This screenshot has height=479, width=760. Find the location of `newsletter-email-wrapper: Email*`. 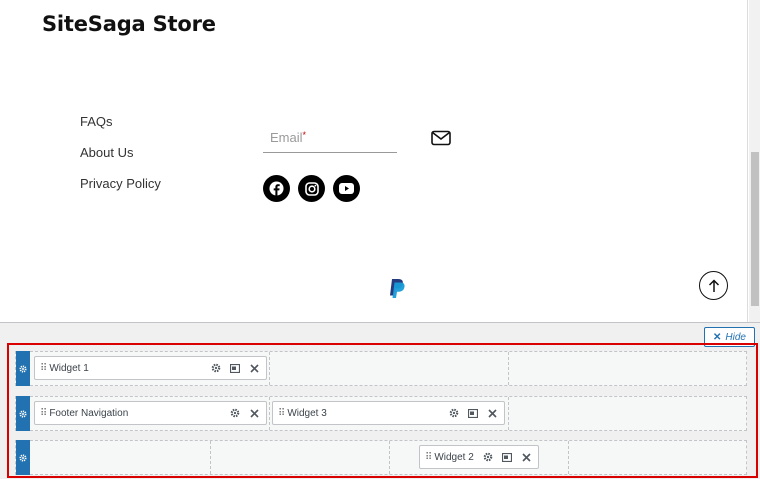

newsletter-email-wrapper: Email* is located at coordinates (330, 138).